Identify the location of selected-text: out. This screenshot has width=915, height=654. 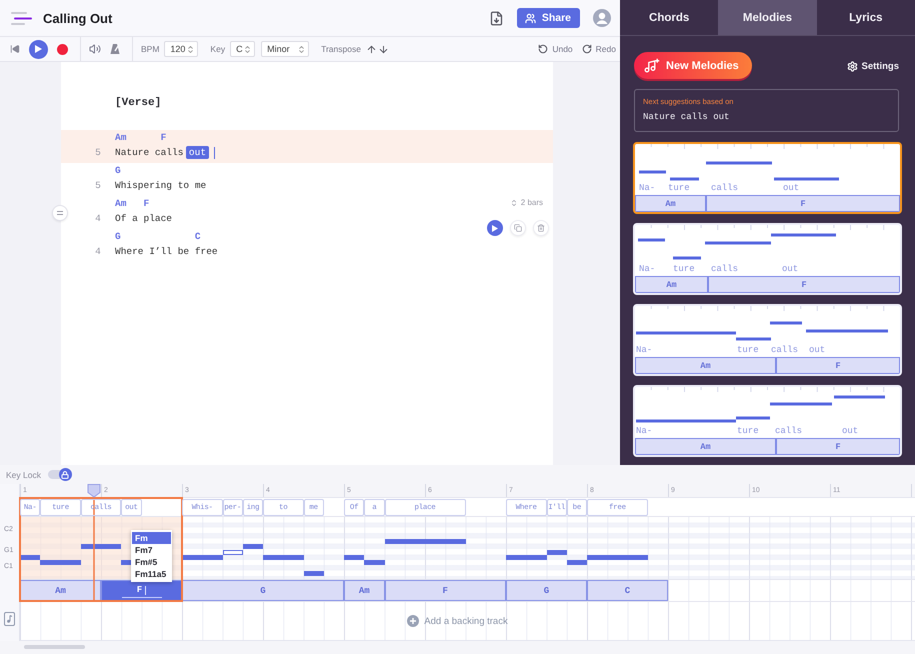
(197, 152).